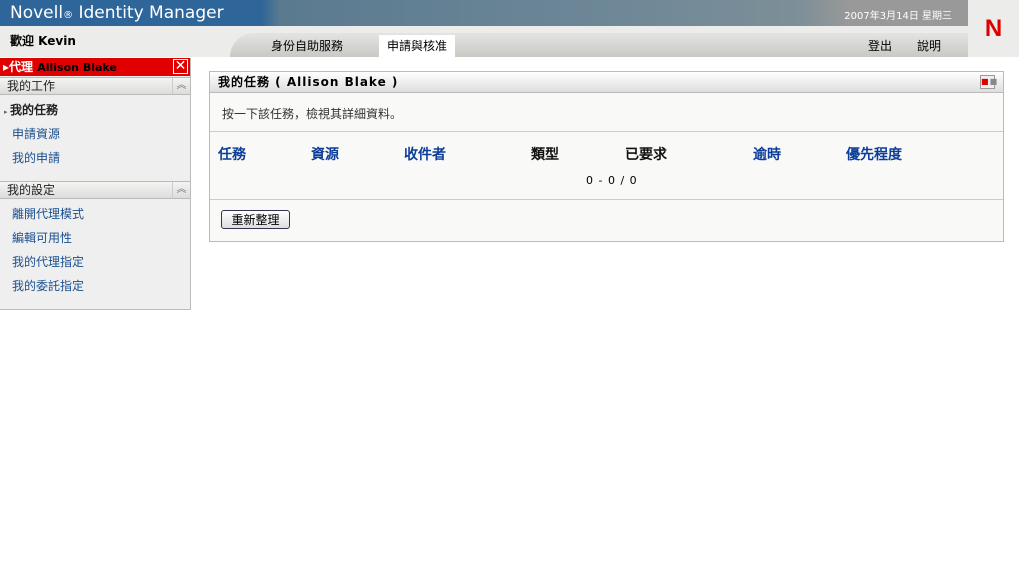  I want to click on column-type: 類型, so click(545, 155).